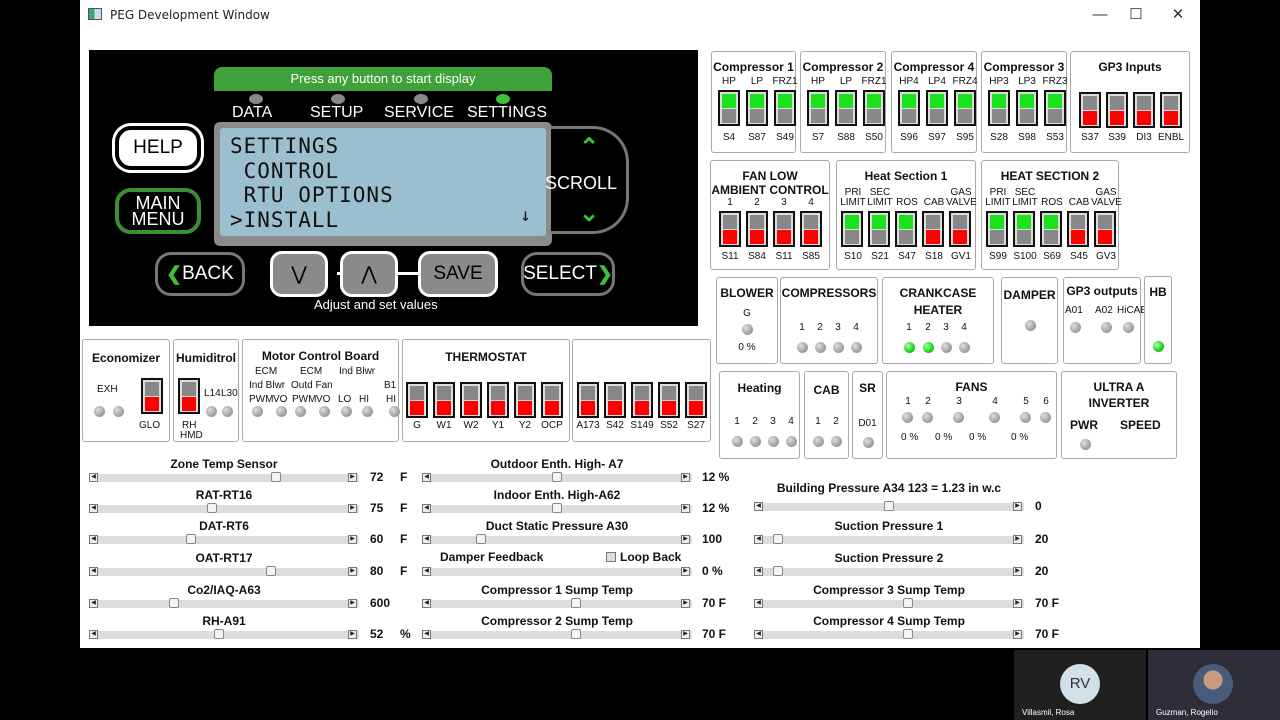 The height and width of the screenshot is (720, 1280). What do you see at coordinates (1214, 685) in the screenshot?
I see `participant-tile: Guzman, Rogelio` at bounding box center [1214, 685].